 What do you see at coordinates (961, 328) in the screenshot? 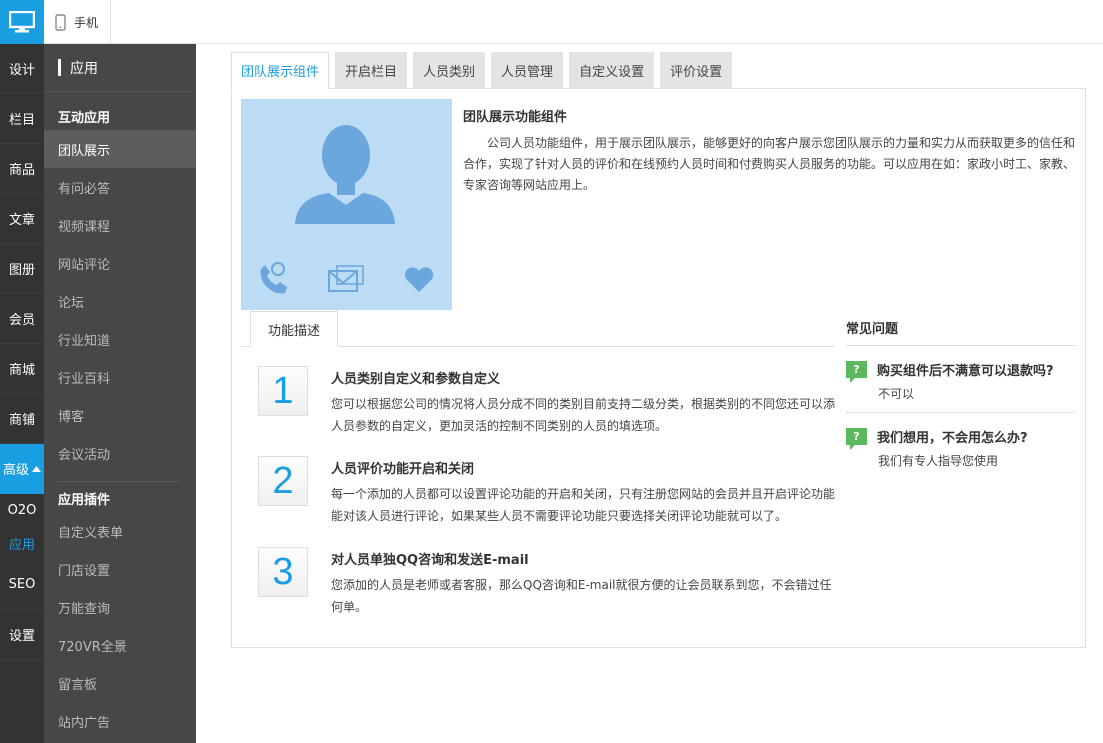
I see `faq-title: 常见问题` at bounding box center [961, 328].